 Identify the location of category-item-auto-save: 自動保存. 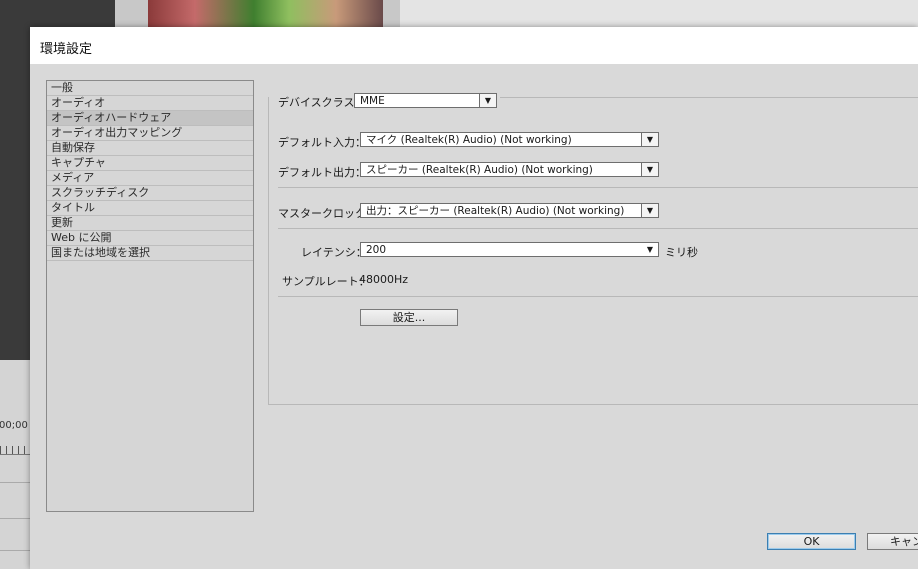
(150, 148).